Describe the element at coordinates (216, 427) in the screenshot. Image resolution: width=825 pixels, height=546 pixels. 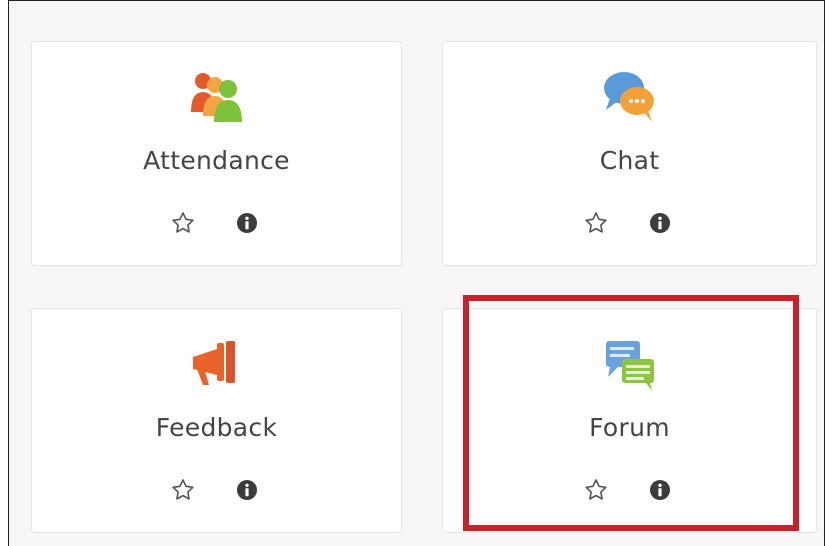
I see `module-label: Feedback` at that location.